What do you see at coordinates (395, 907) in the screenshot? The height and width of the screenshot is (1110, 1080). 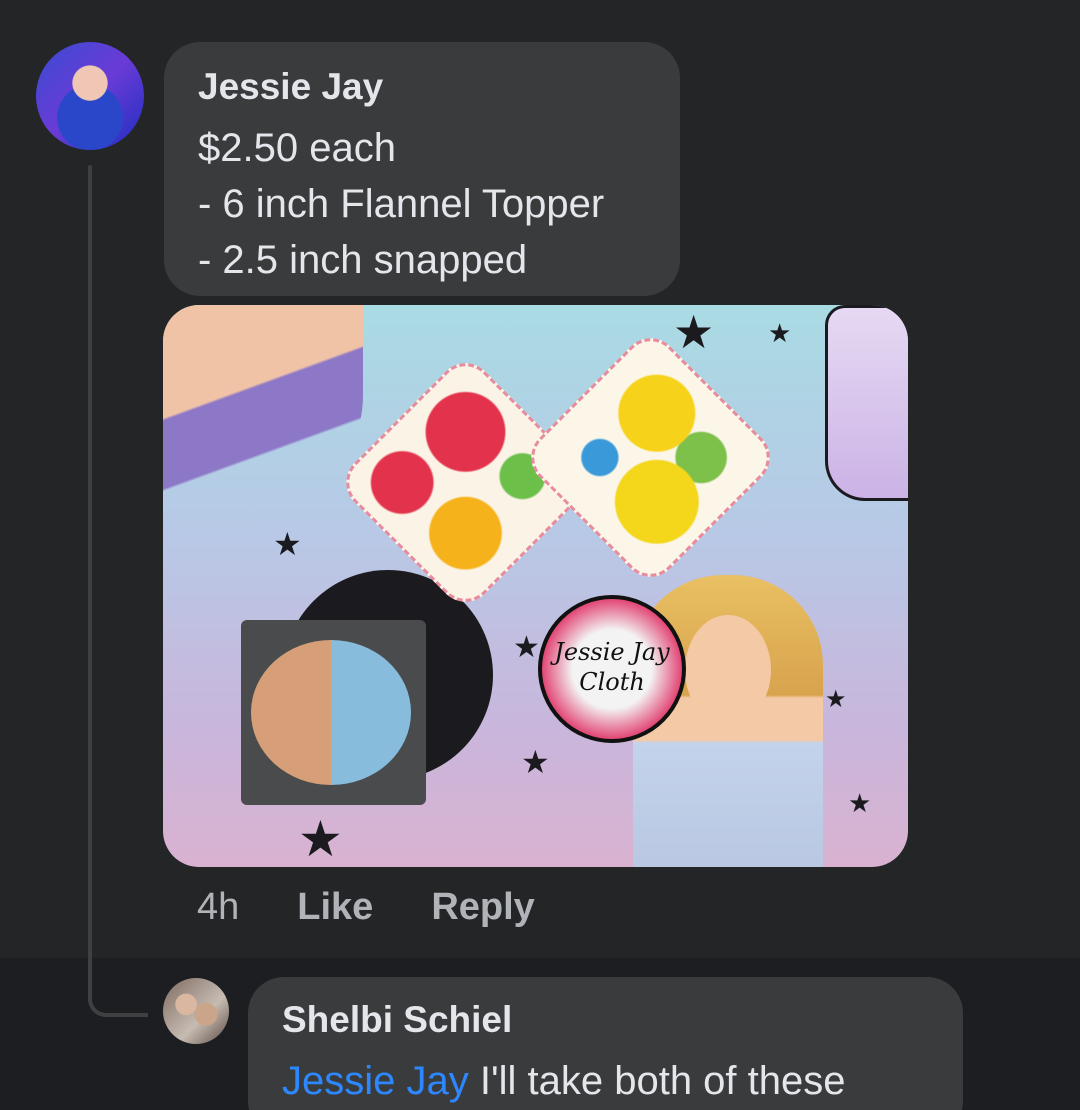 I see `comment-actions: 4h Like Reply` at bounding box center [395, 907].